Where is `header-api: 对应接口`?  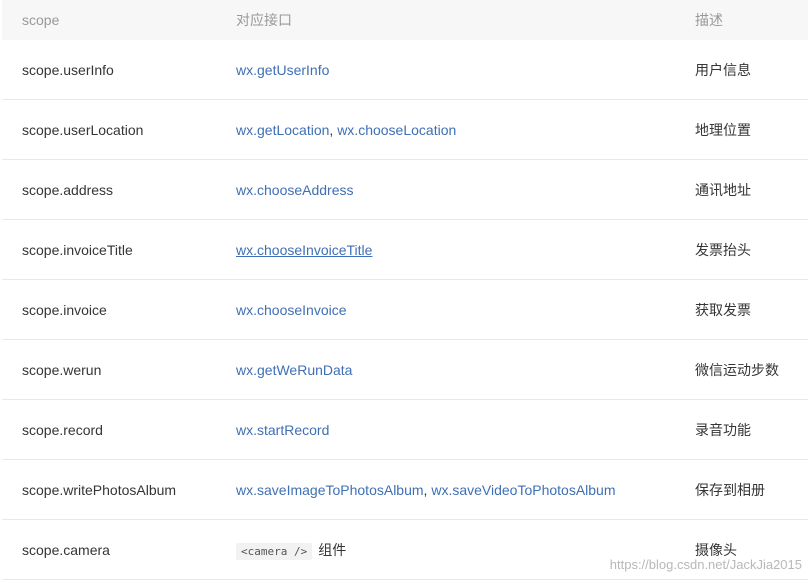
header-api: 对应接口 is located at coordinates (264, 20).